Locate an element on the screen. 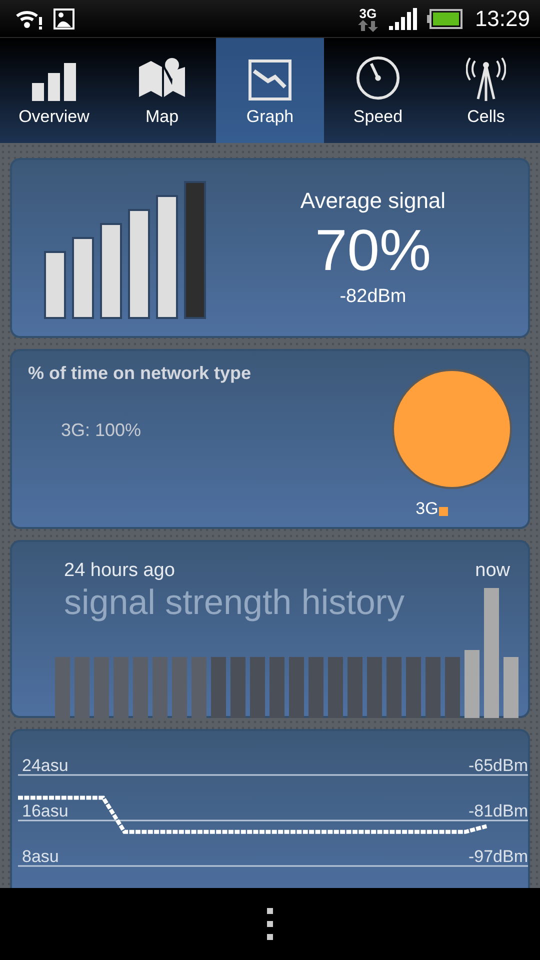 This screenshot has width=540, height=960. antenna-tower-icon is located at coordinates (486, 79).